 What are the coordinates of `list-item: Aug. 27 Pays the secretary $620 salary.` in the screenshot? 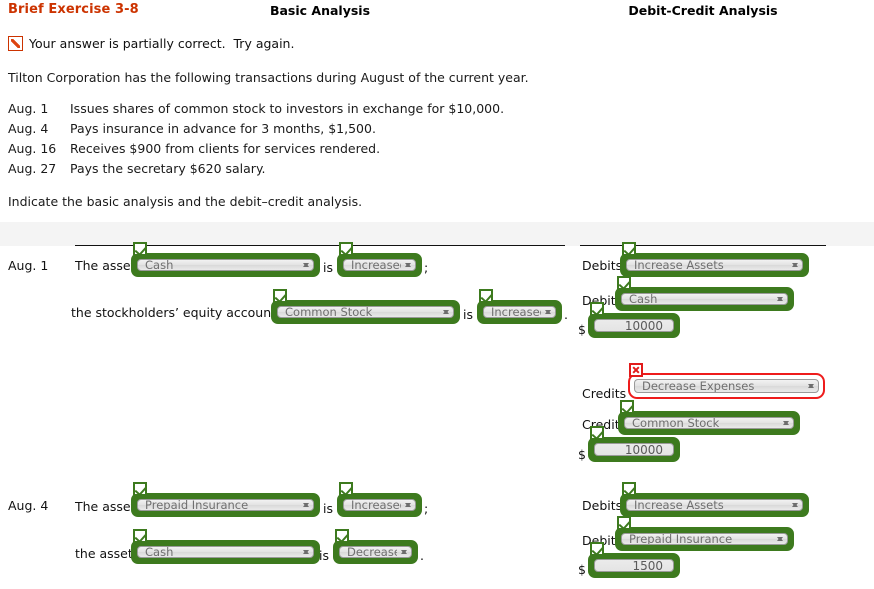 It's located at (256, 169).